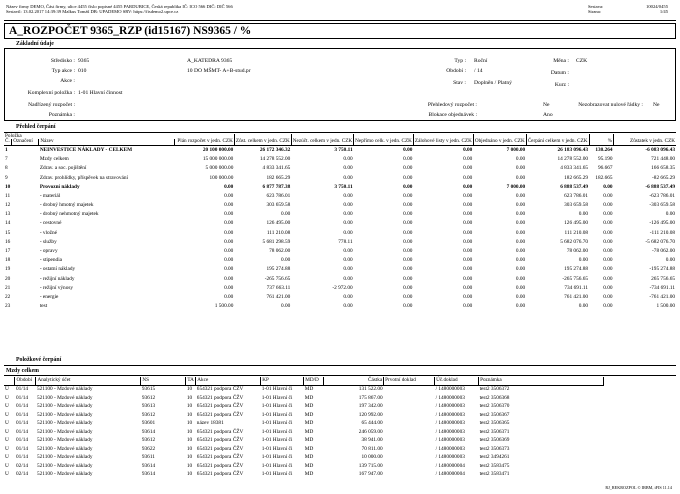 The image size is (680, 494). I want to click on items-col-header: Období, so click(25, 381).